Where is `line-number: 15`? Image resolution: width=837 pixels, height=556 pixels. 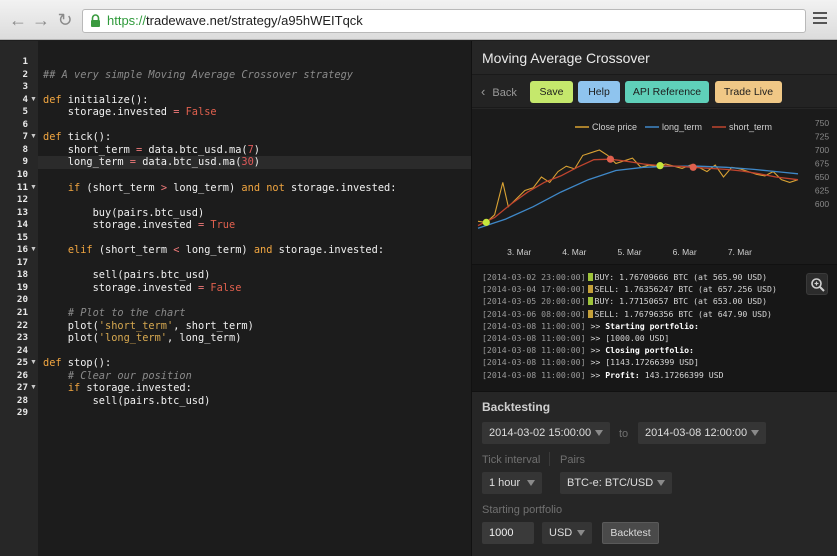
line-number: 15 is located at coordinates (22, 237).